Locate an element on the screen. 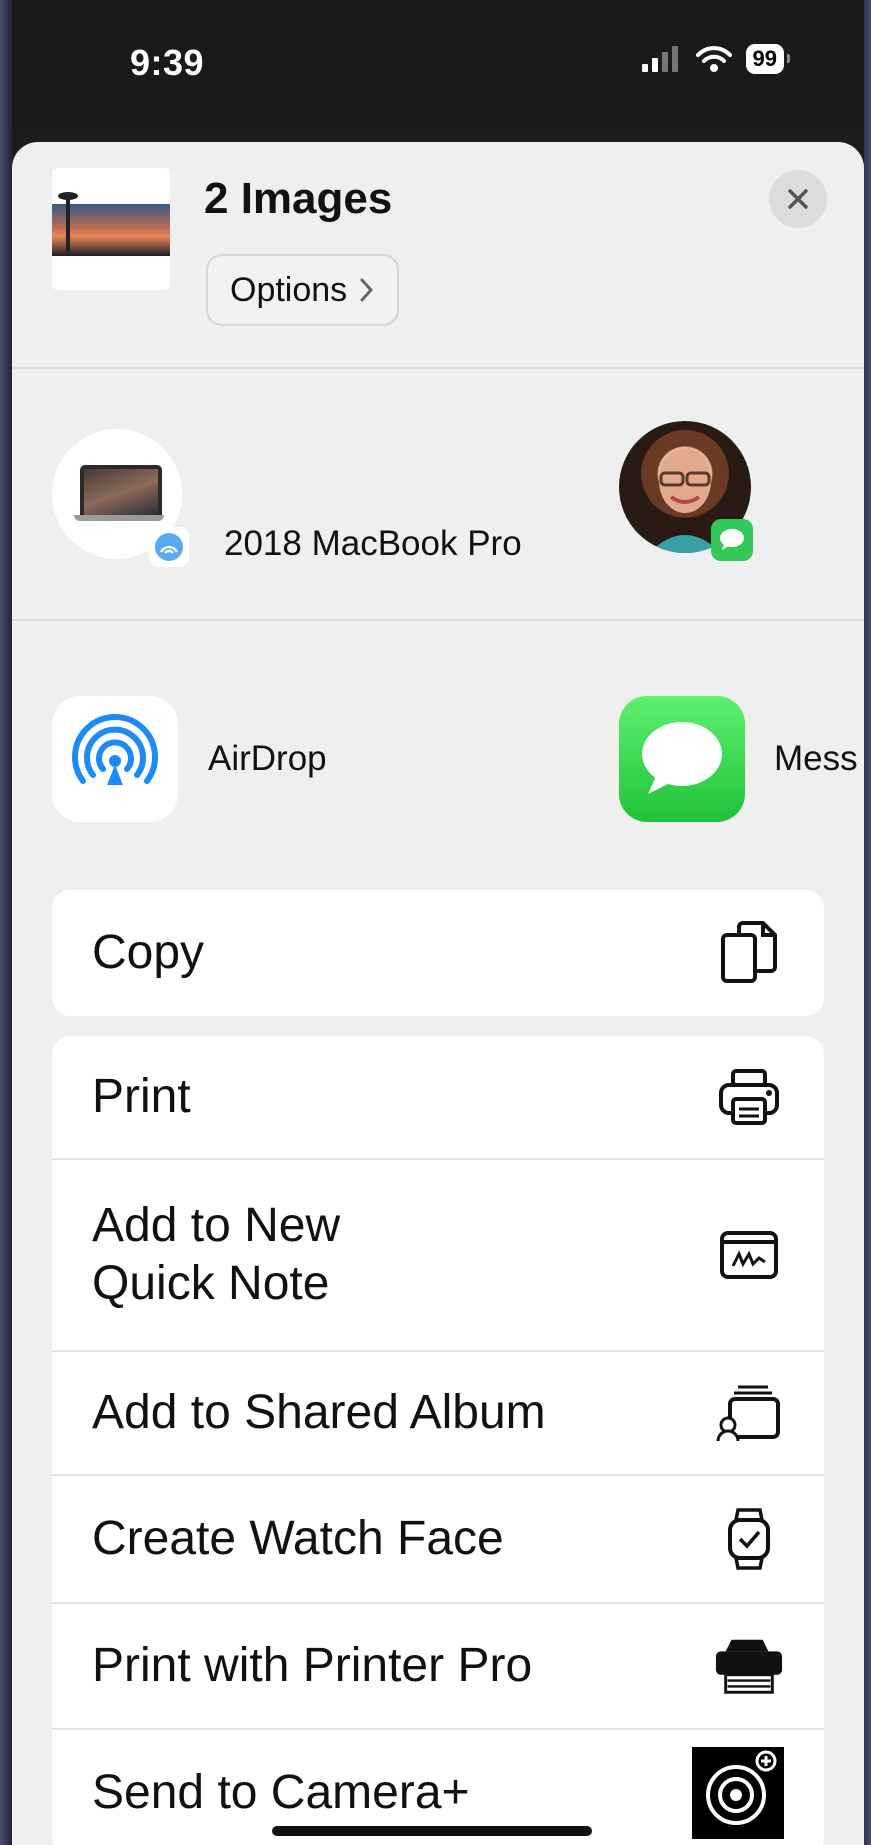 The image size is (871, 1845). action-quick-note-label: Add to New Quick Note is located at coordinates (216, 1254).